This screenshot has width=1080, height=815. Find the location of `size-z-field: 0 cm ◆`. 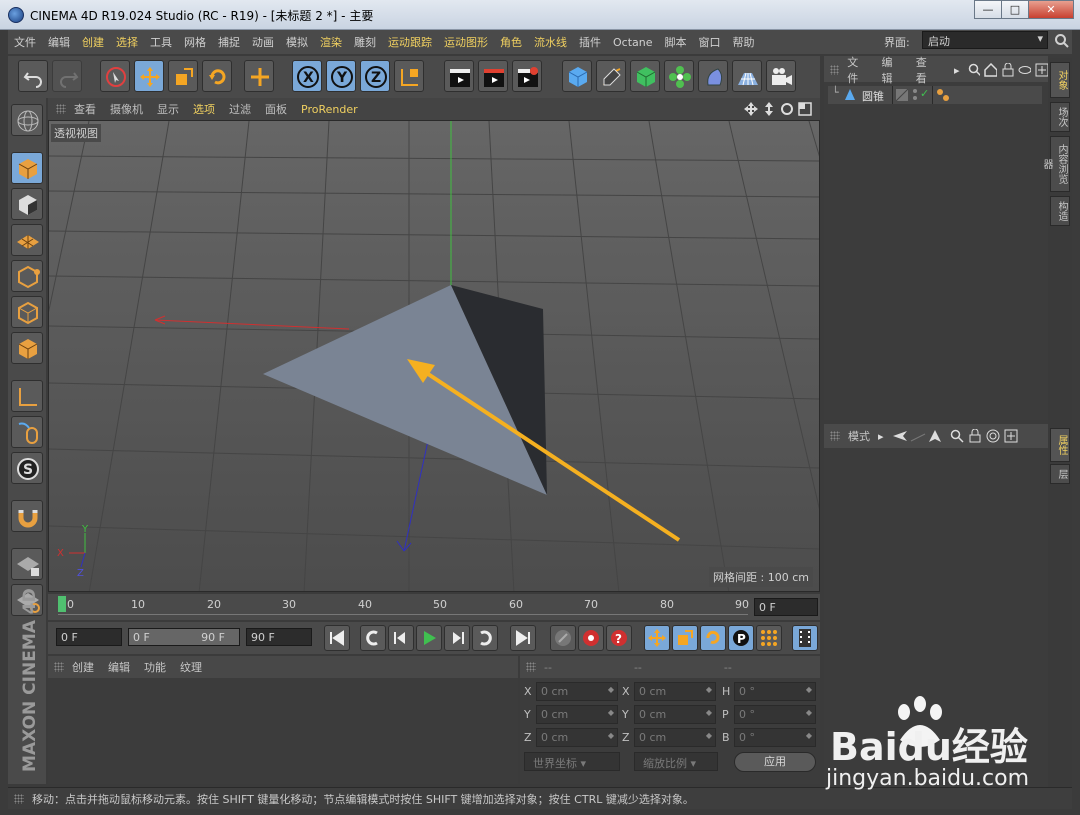

size-z-field: 0 cm ◆ is located at coordinates (675, 737).